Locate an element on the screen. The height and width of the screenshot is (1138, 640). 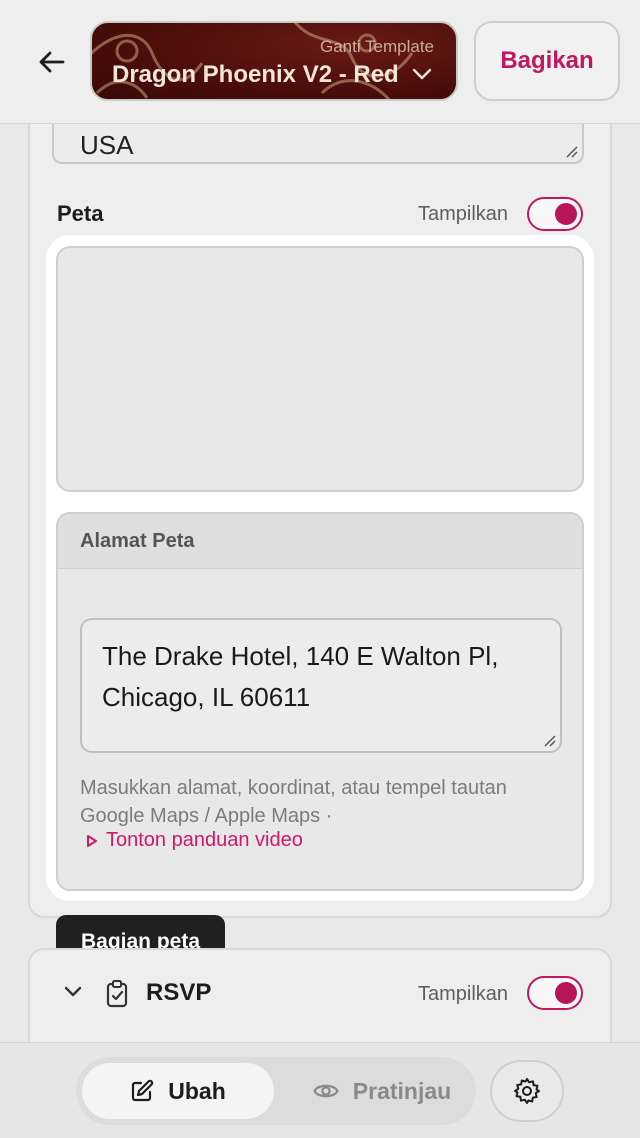
map-visibility-toggle is located at coordinates (555, 214).